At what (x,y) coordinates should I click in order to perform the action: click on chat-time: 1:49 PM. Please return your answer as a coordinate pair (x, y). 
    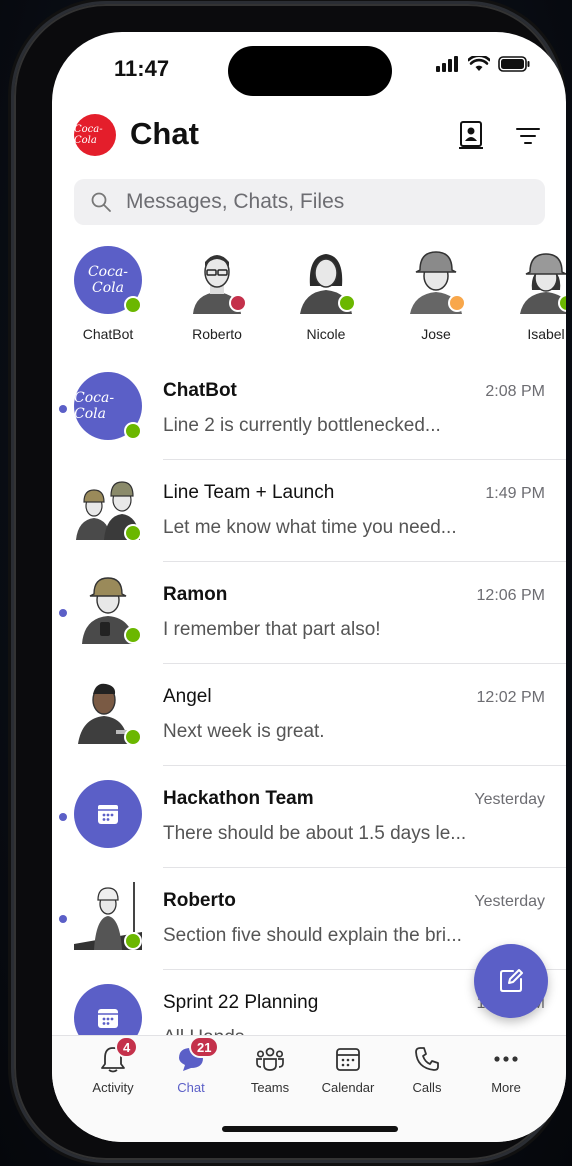
    Looking at the image, I should click on (515, 493).